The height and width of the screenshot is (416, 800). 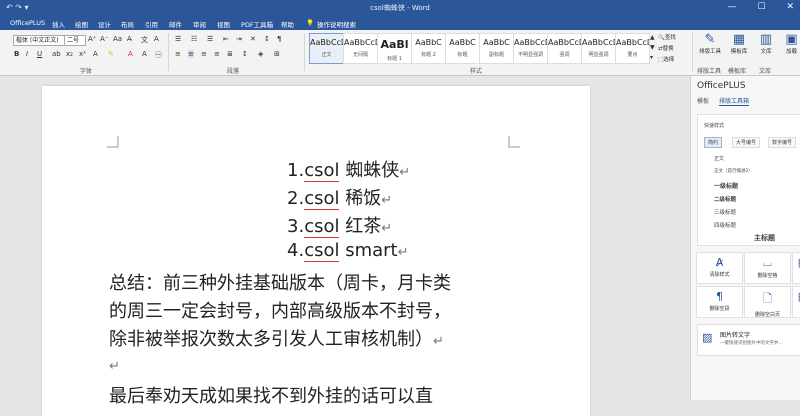 What do you see at coordinates (82, 54) in the screenshot?
I see `superscript-button: x²` at bounding box center [82, 54].